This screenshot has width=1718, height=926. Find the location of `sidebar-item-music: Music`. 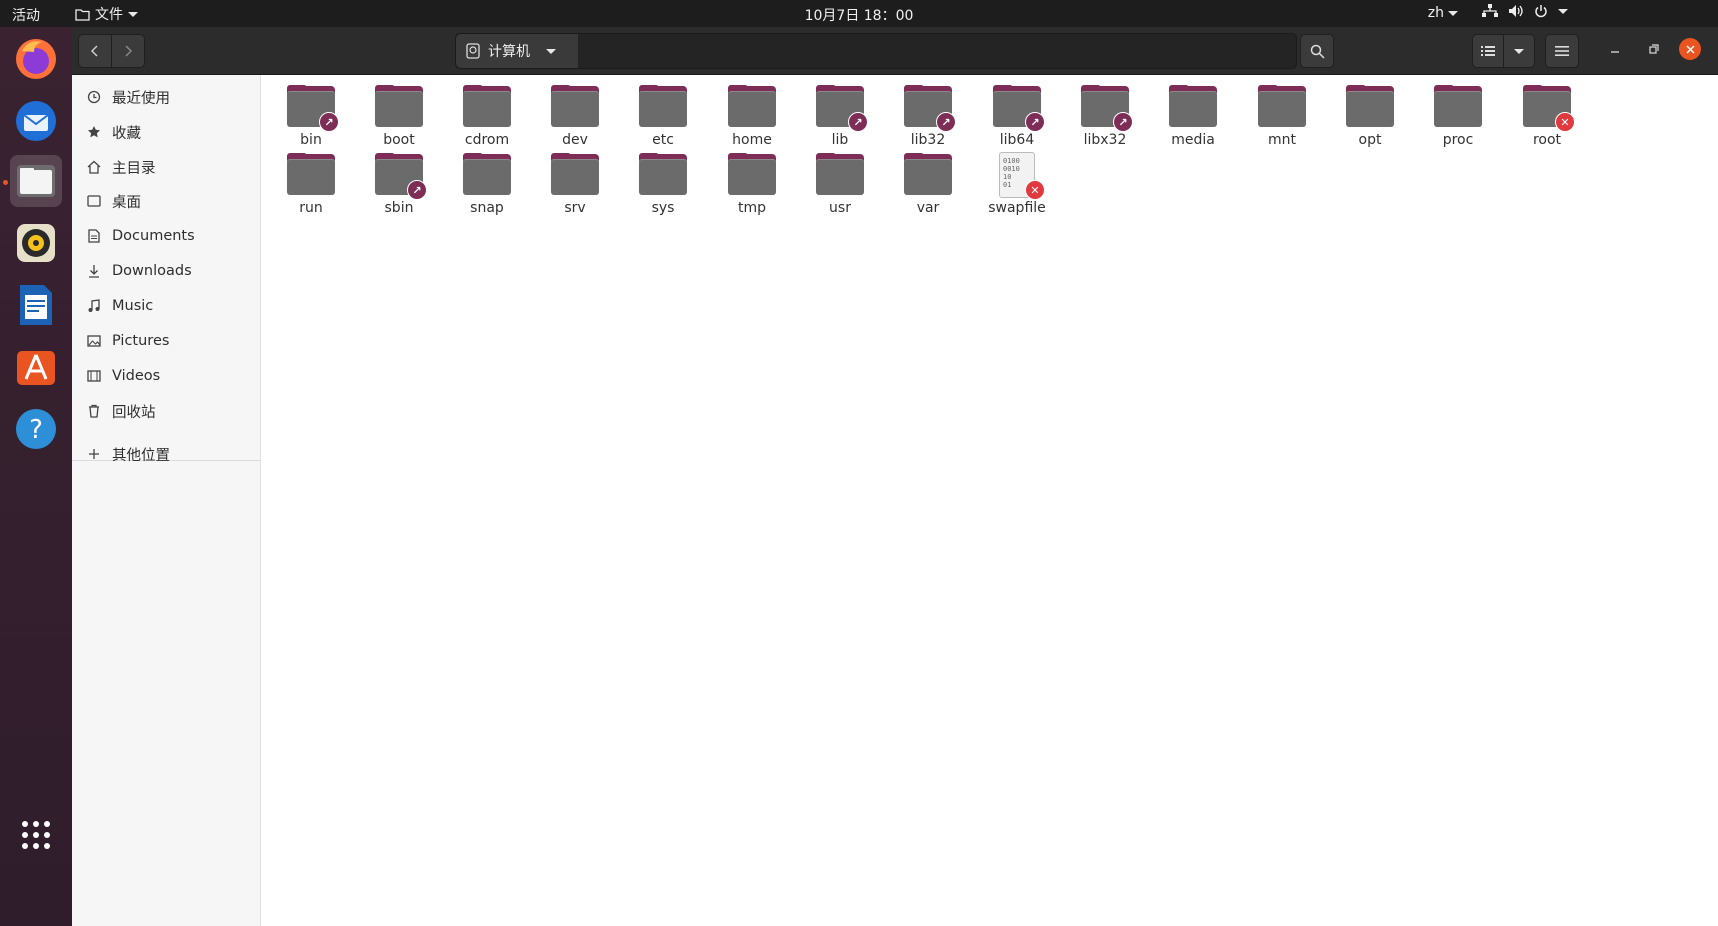

sidebar-item-music: Music is located at coordinates (166, 306).